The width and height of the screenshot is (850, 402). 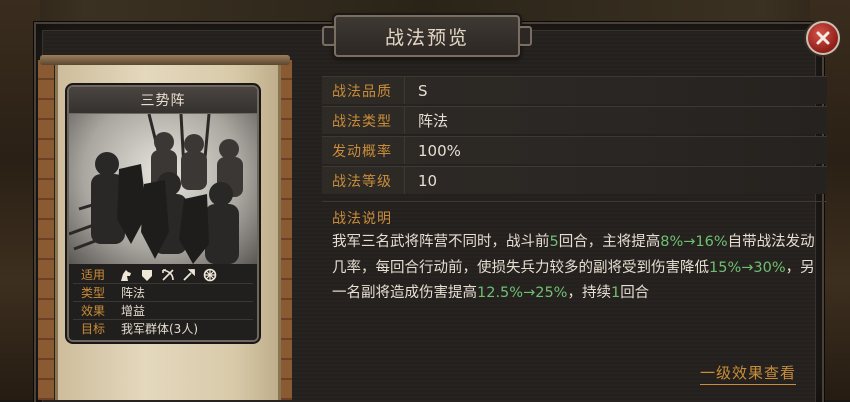 I want to click on description-highlight-value: 12.5%→25%, so click(x=522, y=293).